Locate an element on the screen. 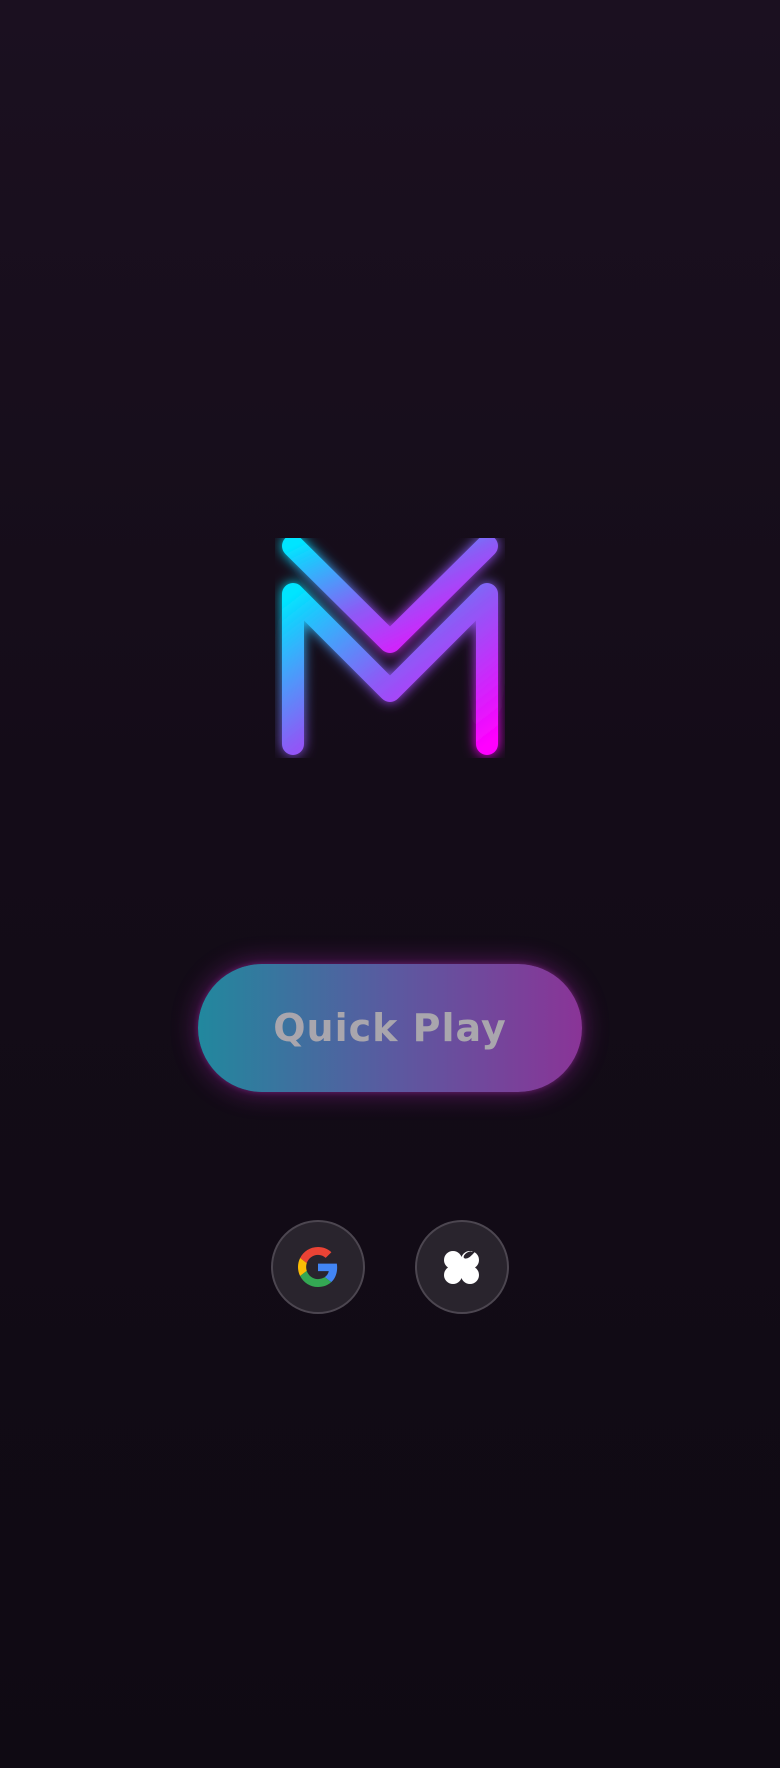 This screenshot has height=1768, width=780. google-sign-in-button is located at coordinates (318, 1267).